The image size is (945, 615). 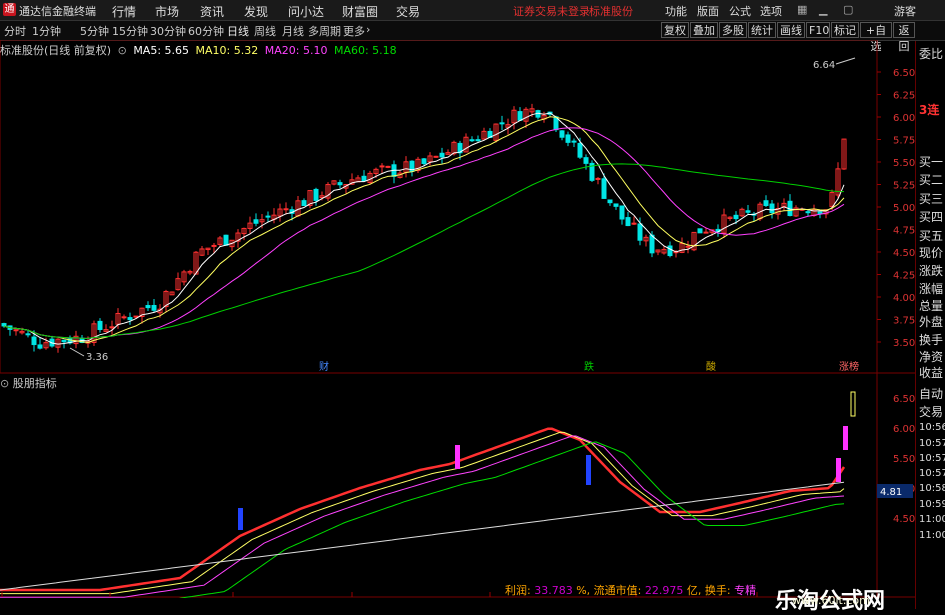 What do you see at coordinates (708, 11) in the screenshot?
I see `menu-item-layout: 版面` at bounding box center [708, 11].